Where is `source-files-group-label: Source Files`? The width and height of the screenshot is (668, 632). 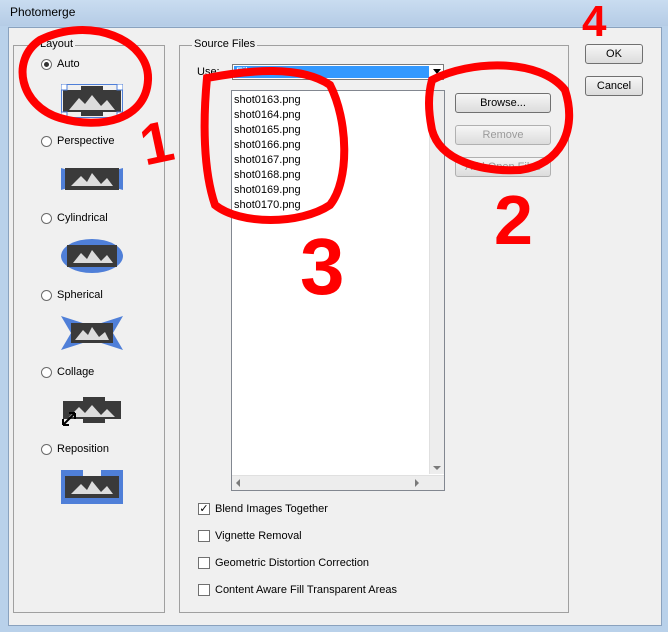
source-files-group-label: Source Files is located at coordinates (225, 44).